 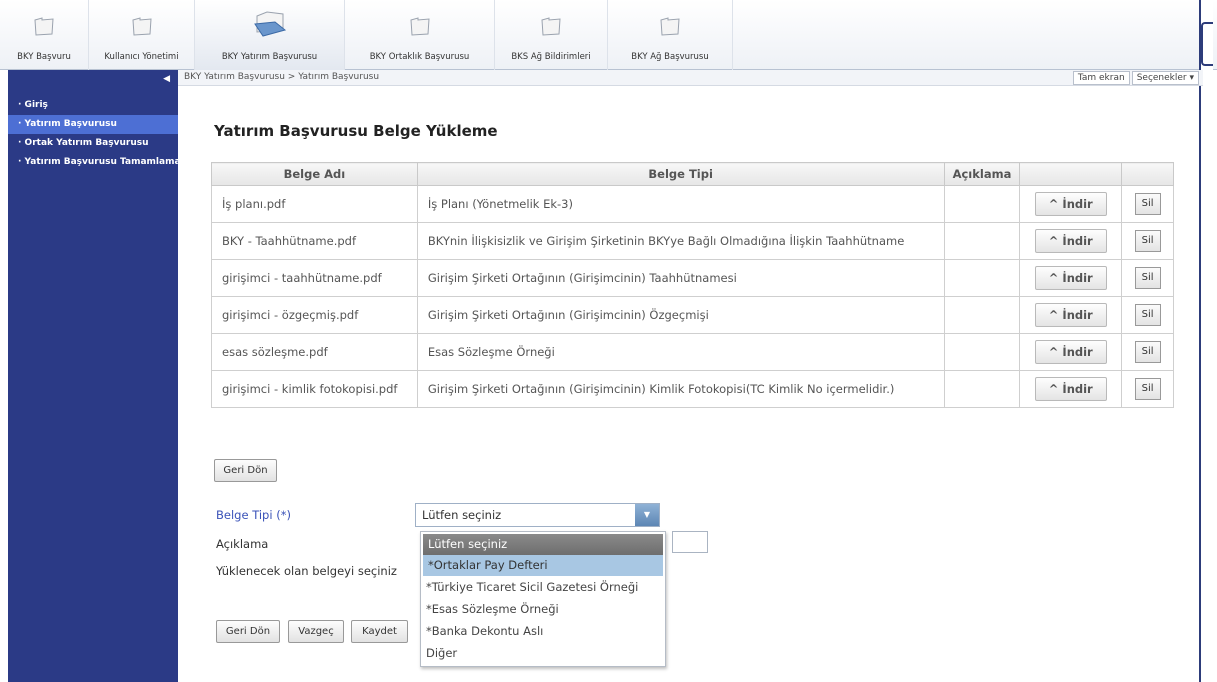 I want to click on toolbar-item-bky-basvuru: BKY Başvuru, so click(x=44, y=35).